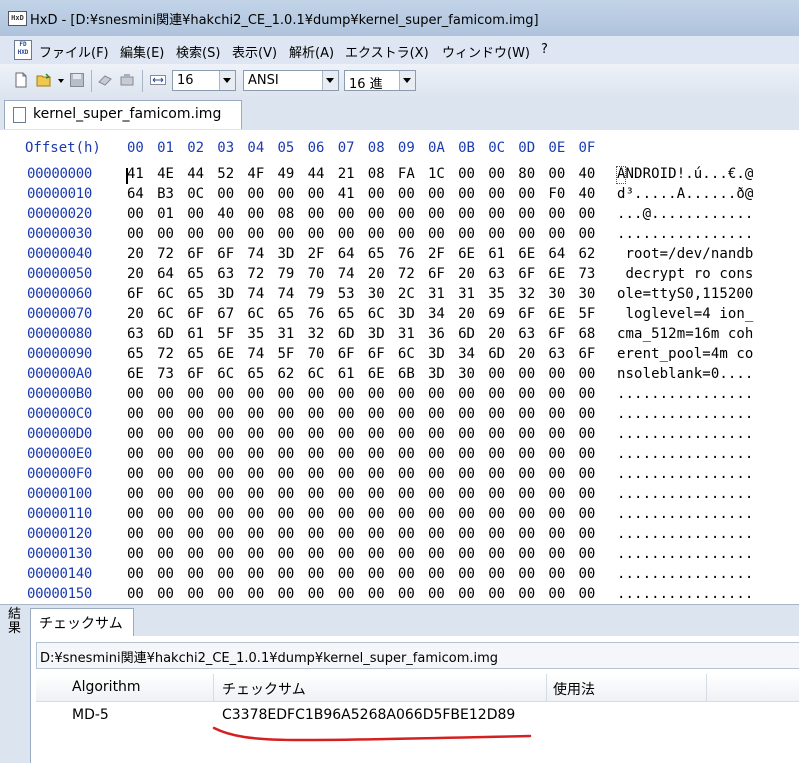  What do you see at coordinates (123, 114) in the screenshot?
I see `document-tab: kernel_super_famicom.img` at bounding box center [123, 114].